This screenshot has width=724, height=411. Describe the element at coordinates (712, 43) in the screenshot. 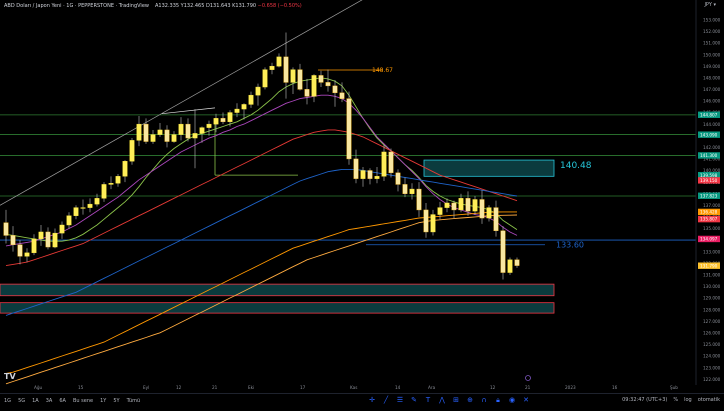

I see `price-tick-label: 151.000` at that location.